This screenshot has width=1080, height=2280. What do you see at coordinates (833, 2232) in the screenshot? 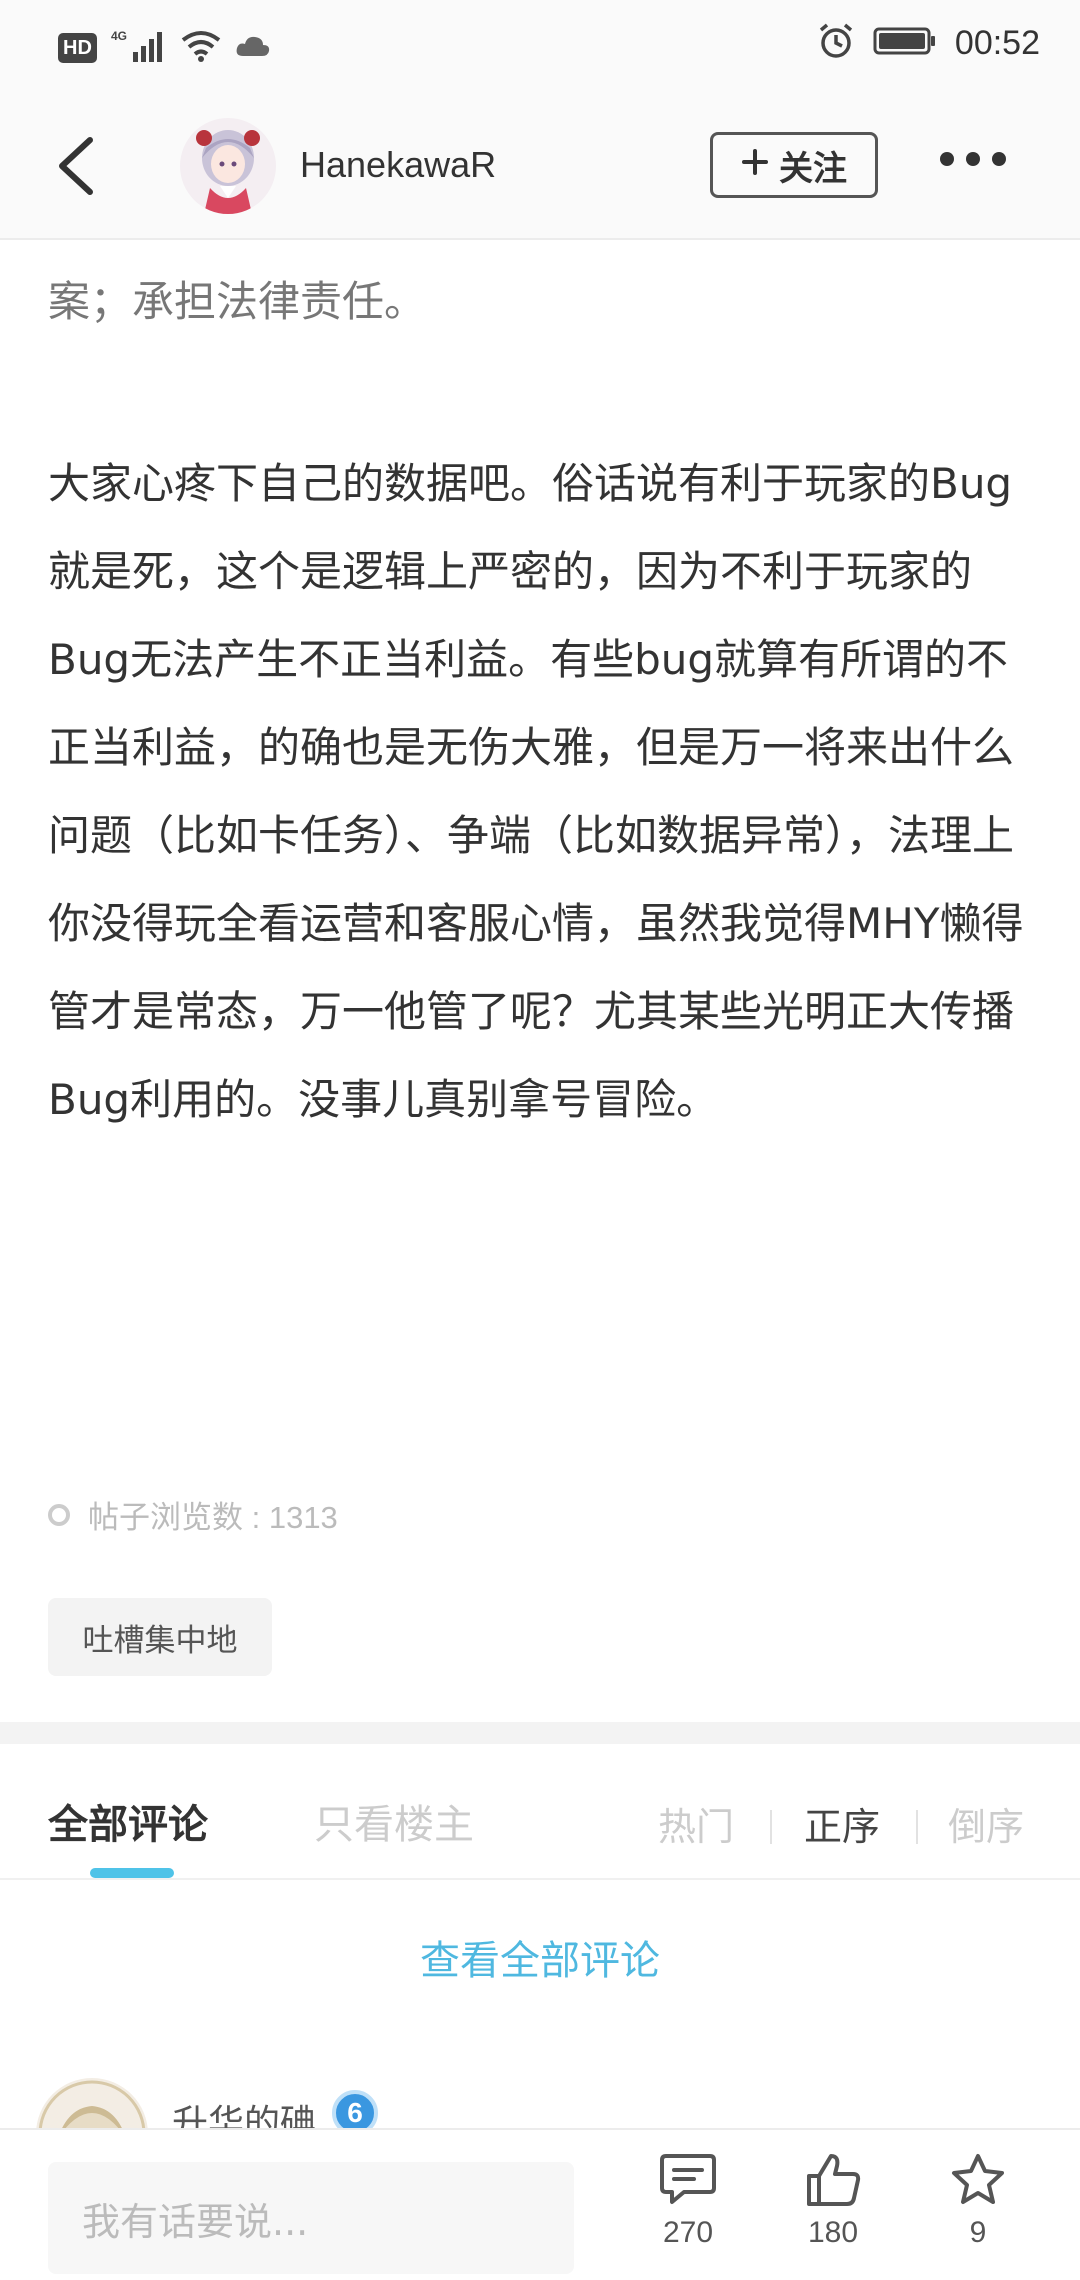
I see `like-count: 180` at bounding box center [833, 2232].